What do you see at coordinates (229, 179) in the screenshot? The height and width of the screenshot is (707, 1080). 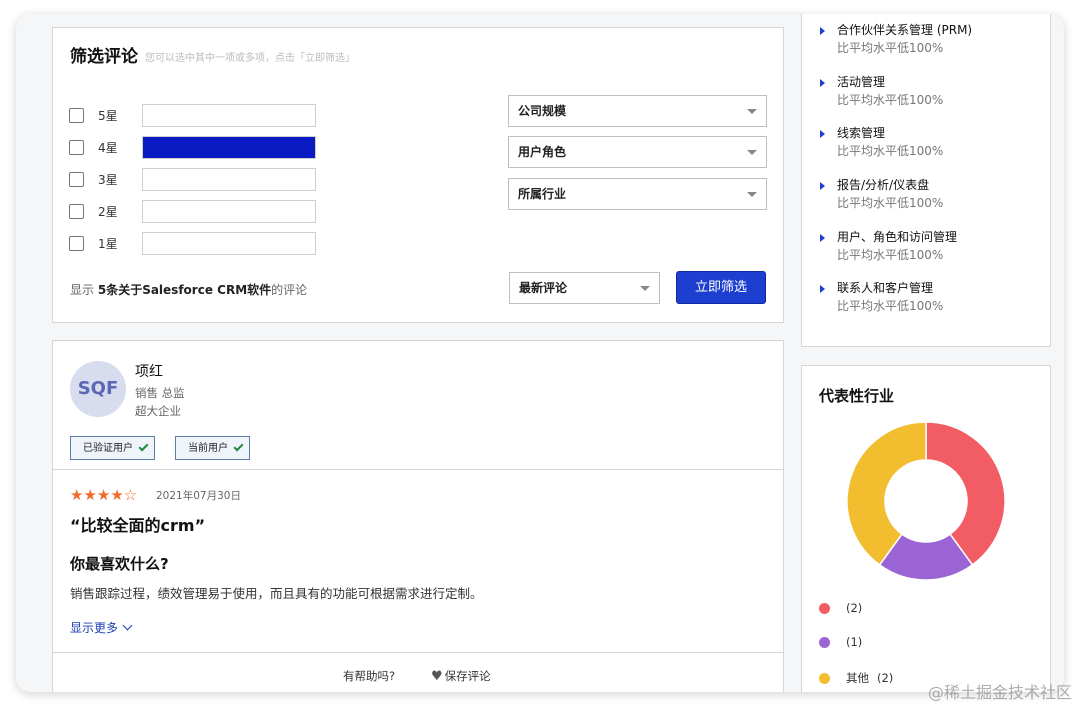 I see `rating-3-bar` at bounding box center [229, 179].